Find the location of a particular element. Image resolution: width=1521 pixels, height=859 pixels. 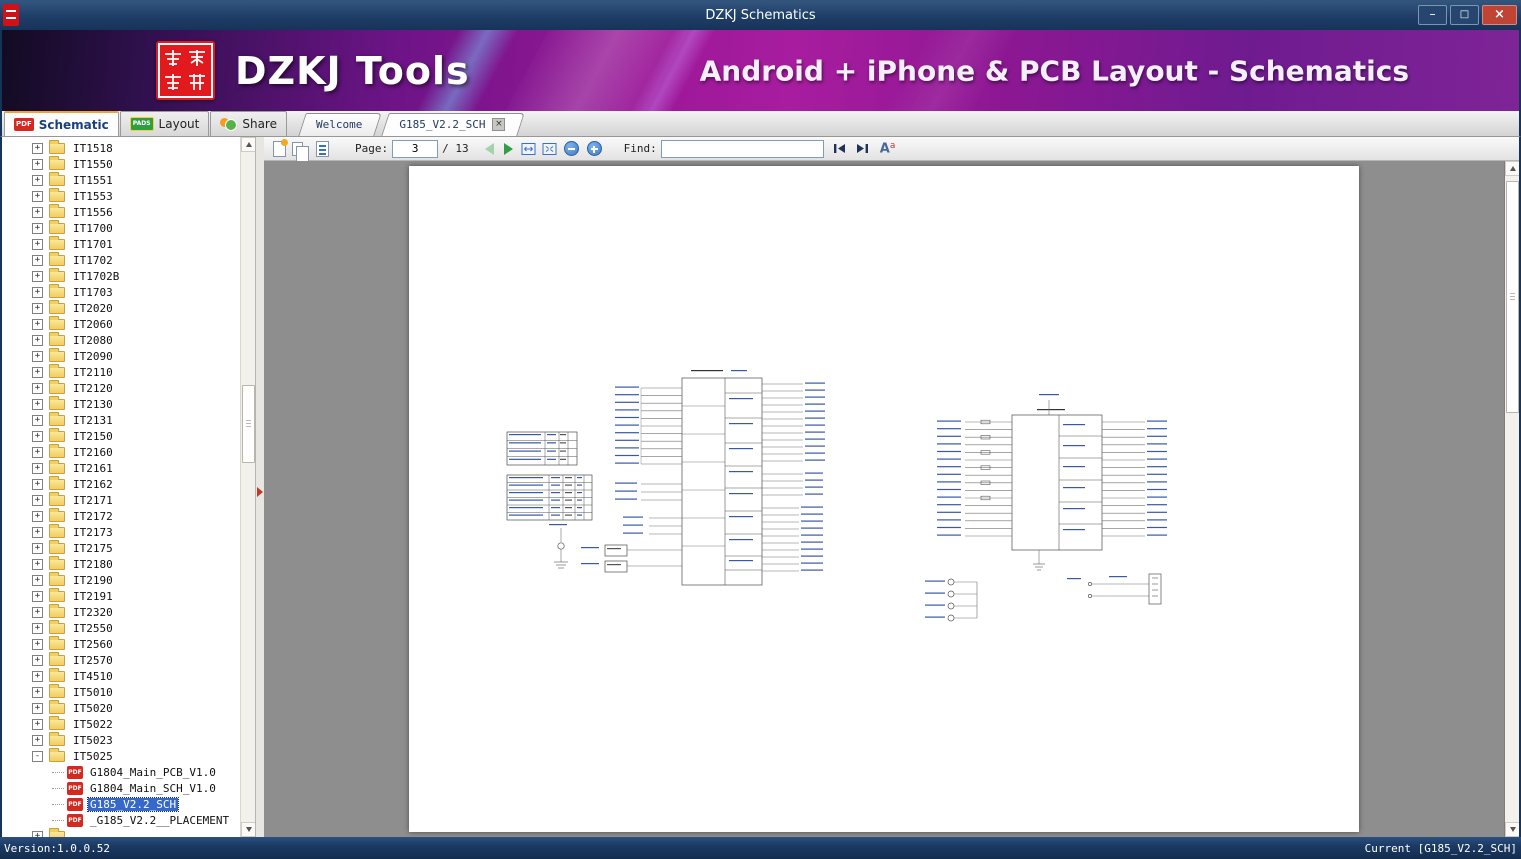

tree-folder-it1551: + IT1551 is located at coordinates (121, 179).